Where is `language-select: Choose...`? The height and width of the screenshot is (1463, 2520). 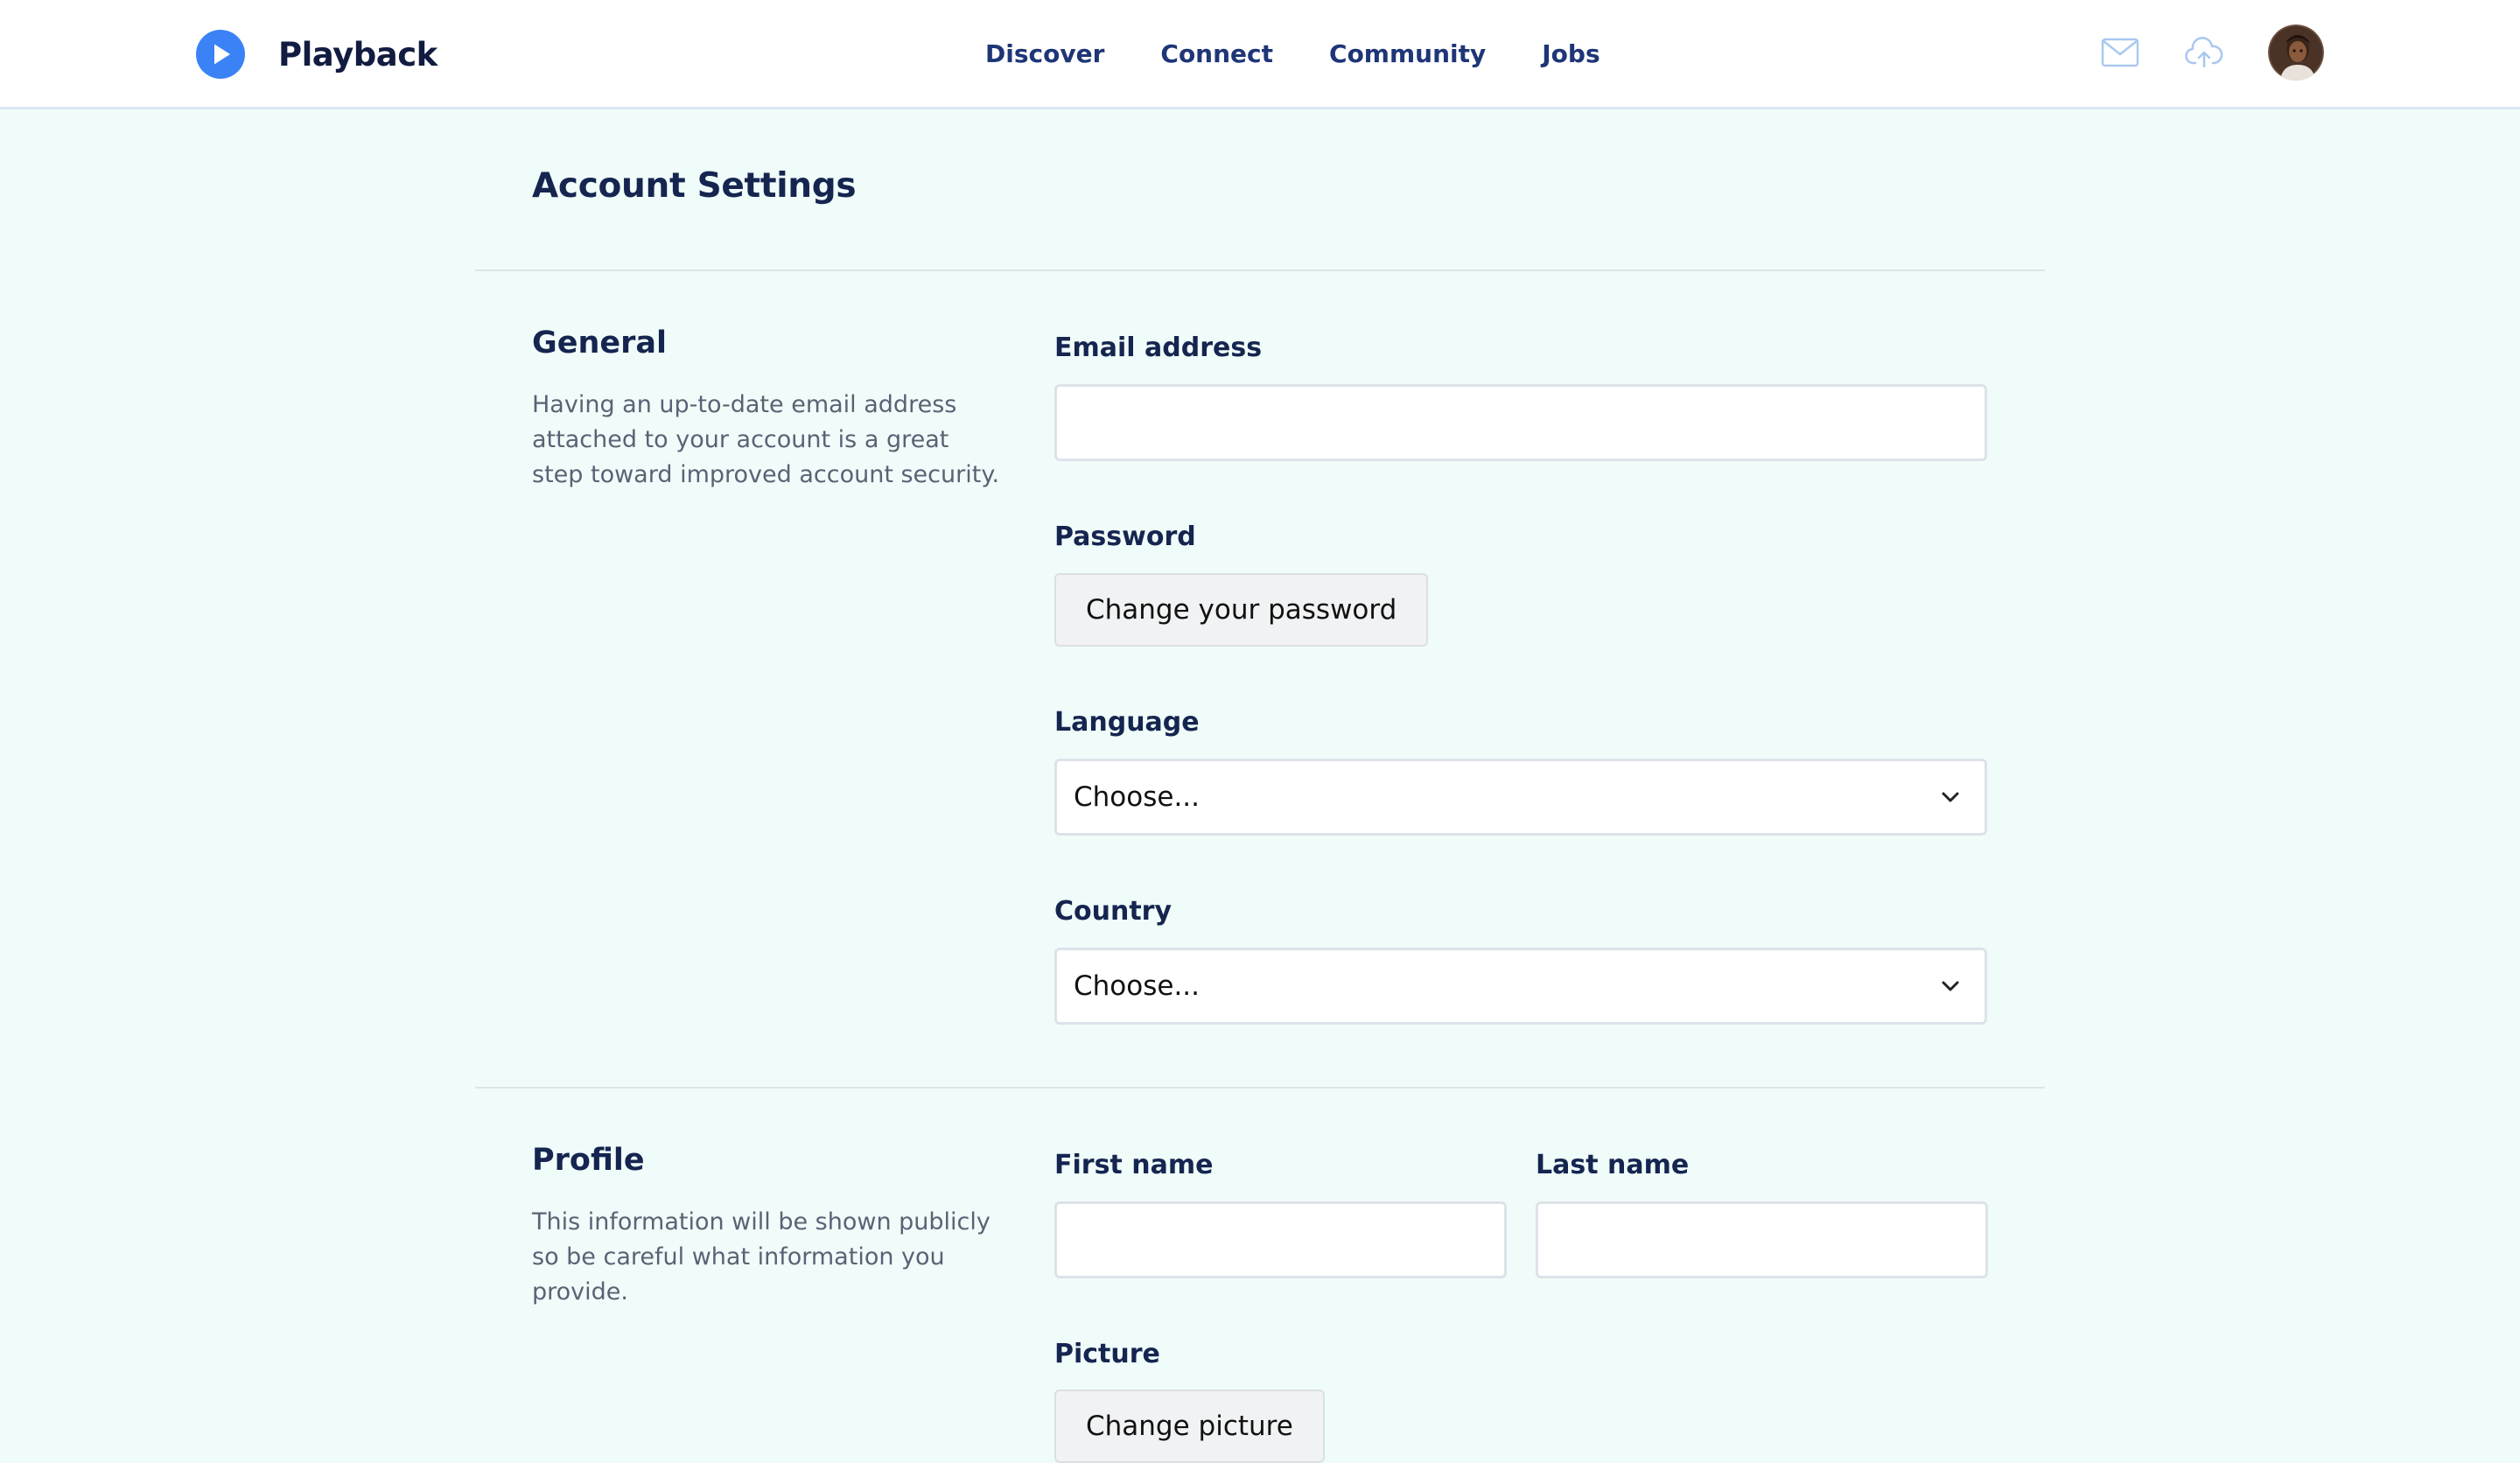
language-select: Choose... is located at coordinates (1520, 797).